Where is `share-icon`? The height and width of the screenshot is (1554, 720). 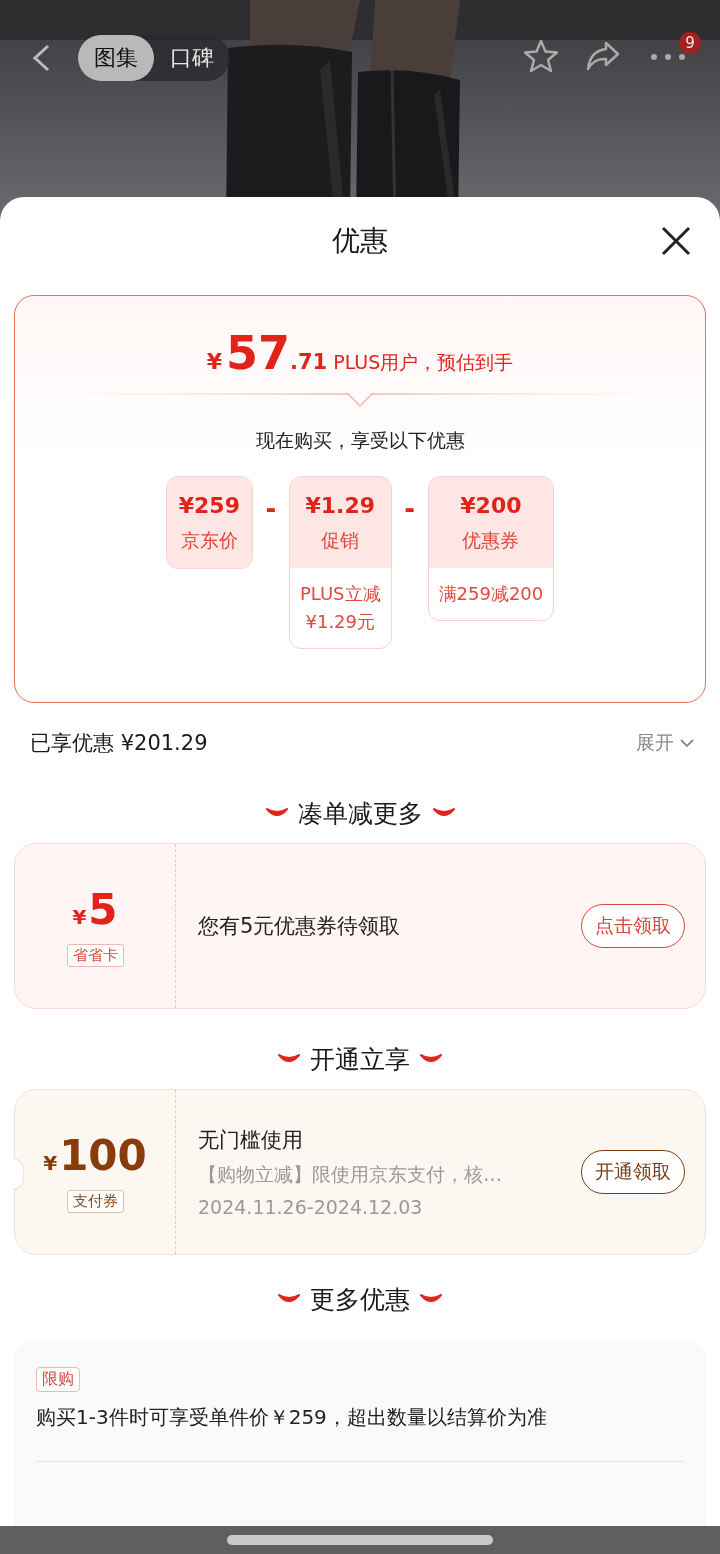 share-icon is located at coordinates (603, 56).